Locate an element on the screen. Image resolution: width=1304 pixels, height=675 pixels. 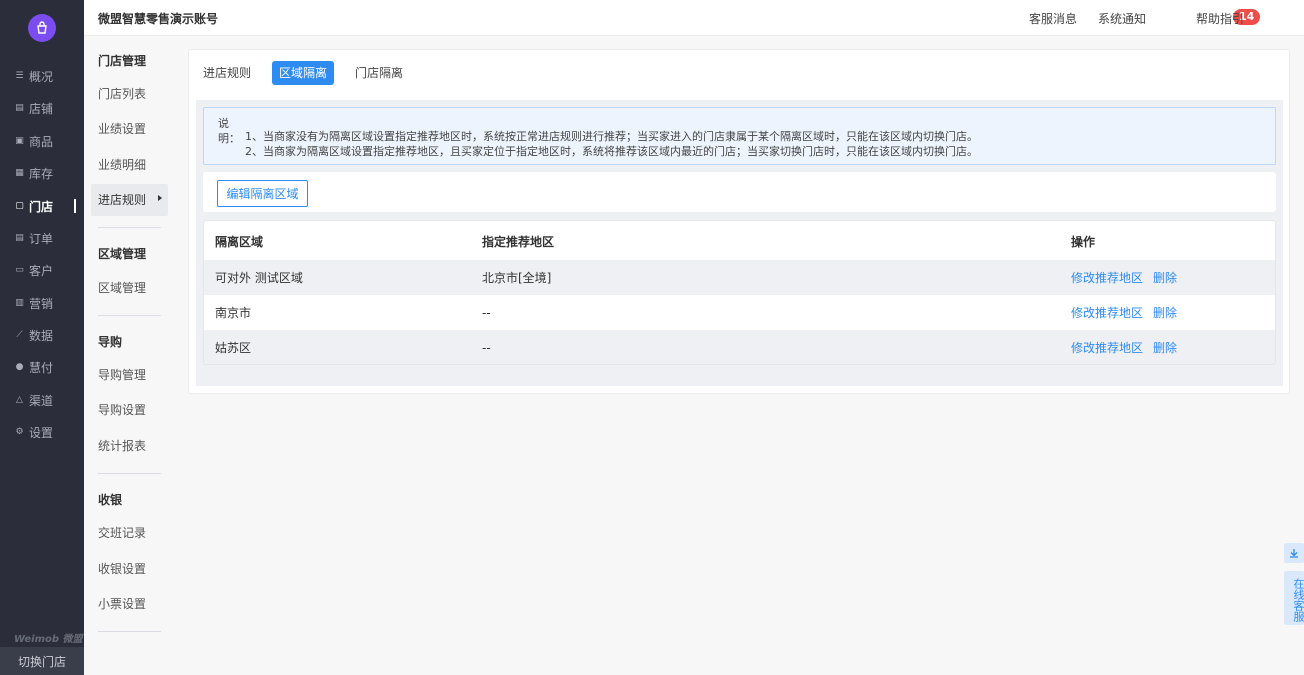
tab-entry-rules: 进店规则 is located at coordinates (227, 73).